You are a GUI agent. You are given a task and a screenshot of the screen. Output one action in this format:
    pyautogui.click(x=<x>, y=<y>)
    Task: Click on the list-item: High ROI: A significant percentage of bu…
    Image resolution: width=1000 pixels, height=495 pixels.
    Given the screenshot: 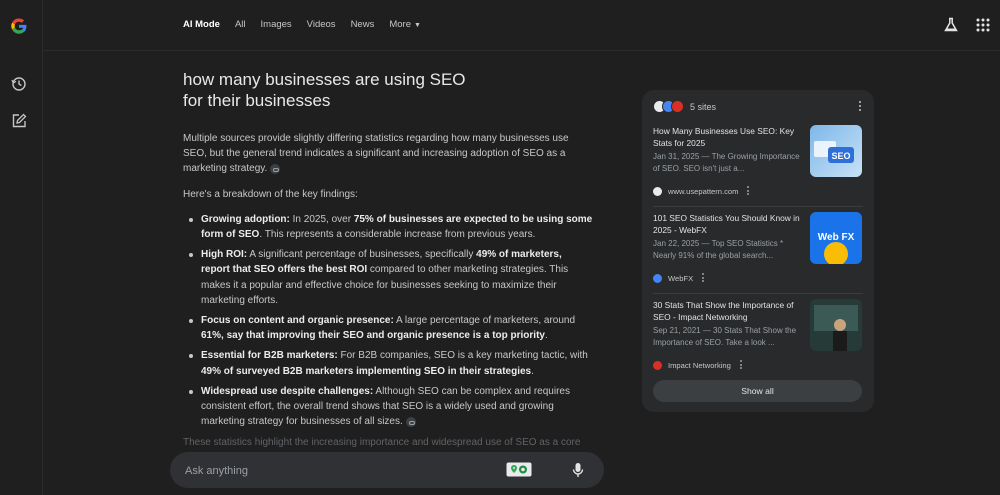 What is the action you would take?
    pyautogui.click(x=388, y=277)
    